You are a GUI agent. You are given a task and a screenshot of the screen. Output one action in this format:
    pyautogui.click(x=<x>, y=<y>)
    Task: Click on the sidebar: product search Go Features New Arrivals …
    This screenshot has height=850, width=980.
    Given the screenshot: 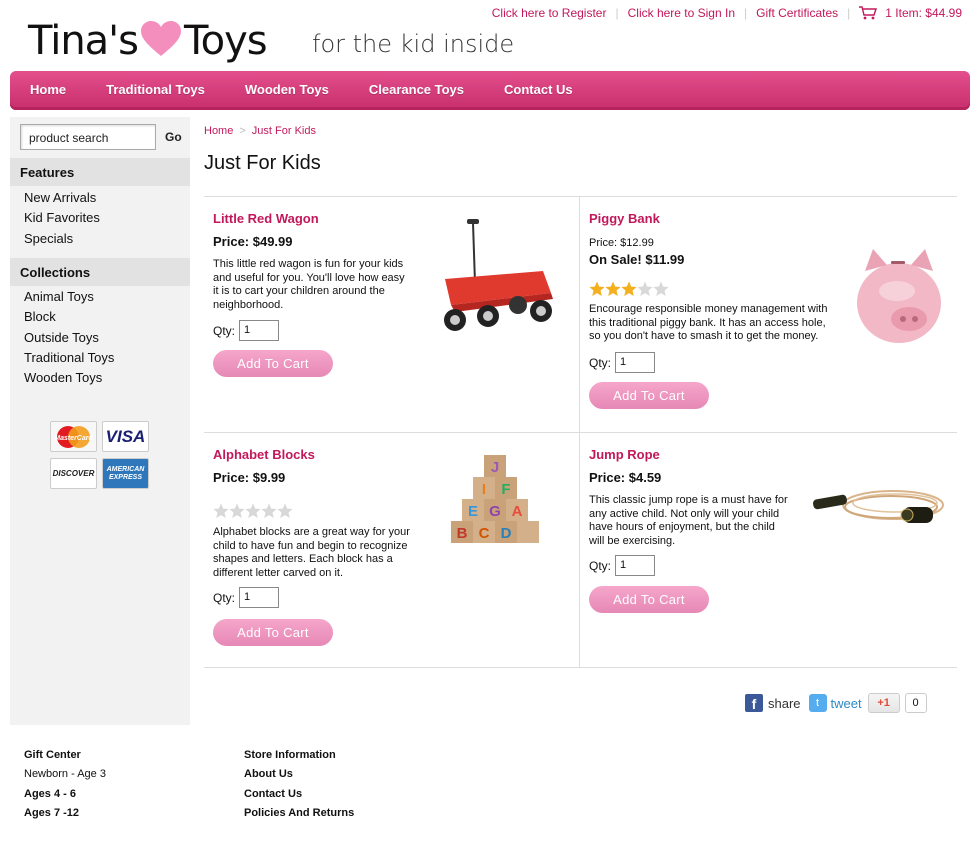 What is the action you would take?
    pyautogui.click(x=100, y=421)
    